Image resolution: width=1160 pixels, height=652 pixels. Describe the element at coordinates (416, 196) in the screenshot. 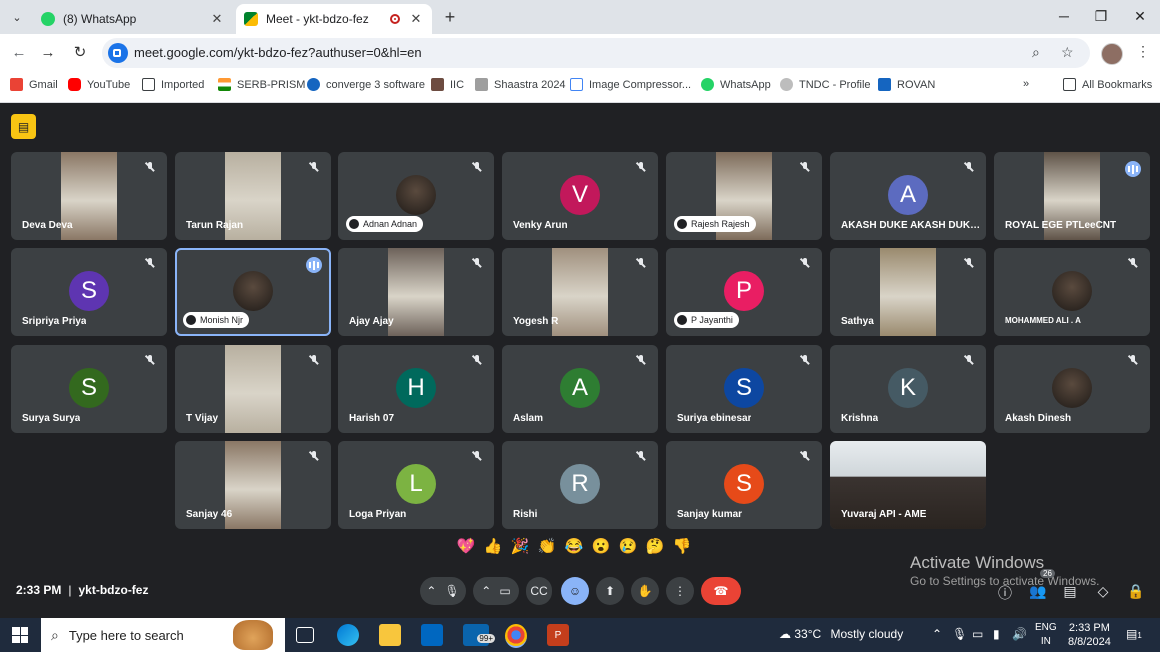

I see `participant-tile: Adnan Adnan` at that location.